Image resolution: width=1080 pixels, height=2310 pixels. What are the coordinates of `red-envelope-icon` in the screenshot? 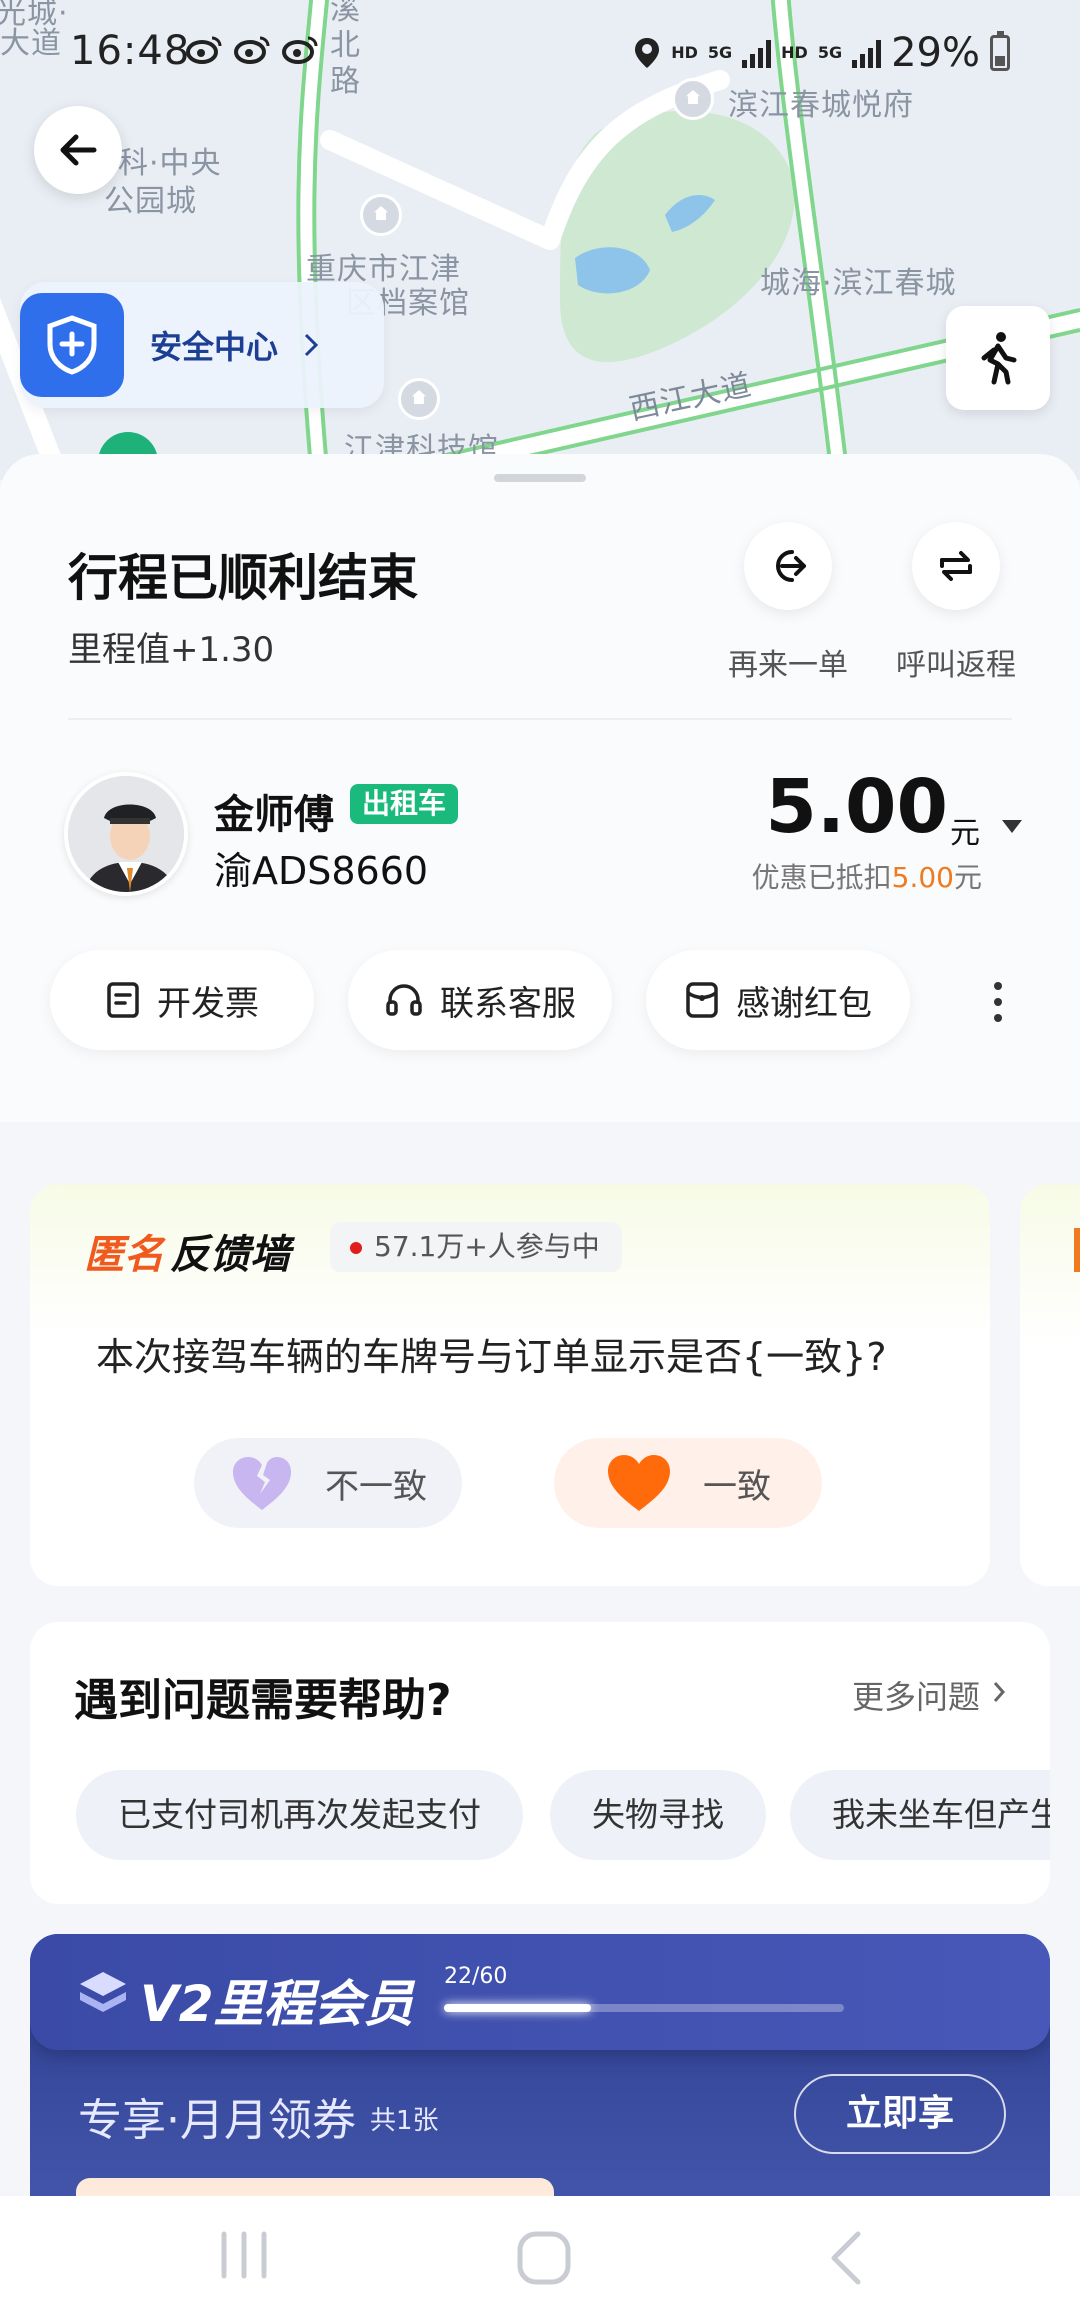 It's located at (702, 1000).